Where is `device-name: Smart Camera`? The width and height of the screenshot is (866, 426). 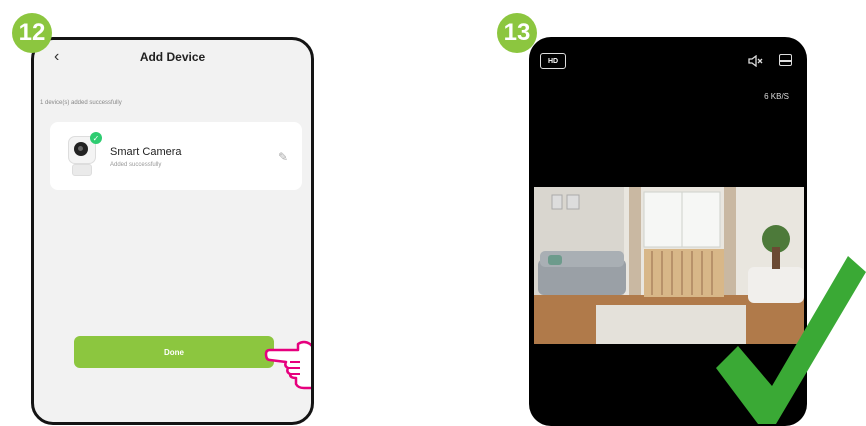
device-name: Smart Camera is located at coordinates (146, 152).